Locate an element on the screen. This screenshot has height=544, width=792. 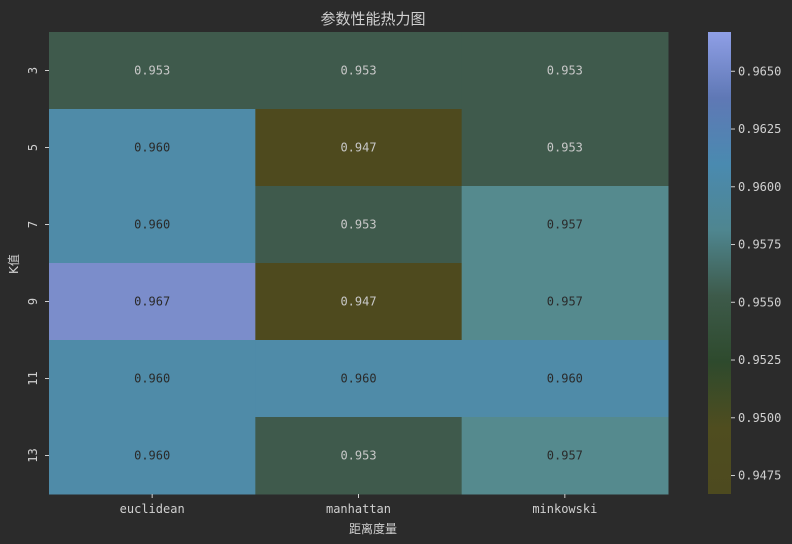
colorbar is located at coordinates (719, 263).